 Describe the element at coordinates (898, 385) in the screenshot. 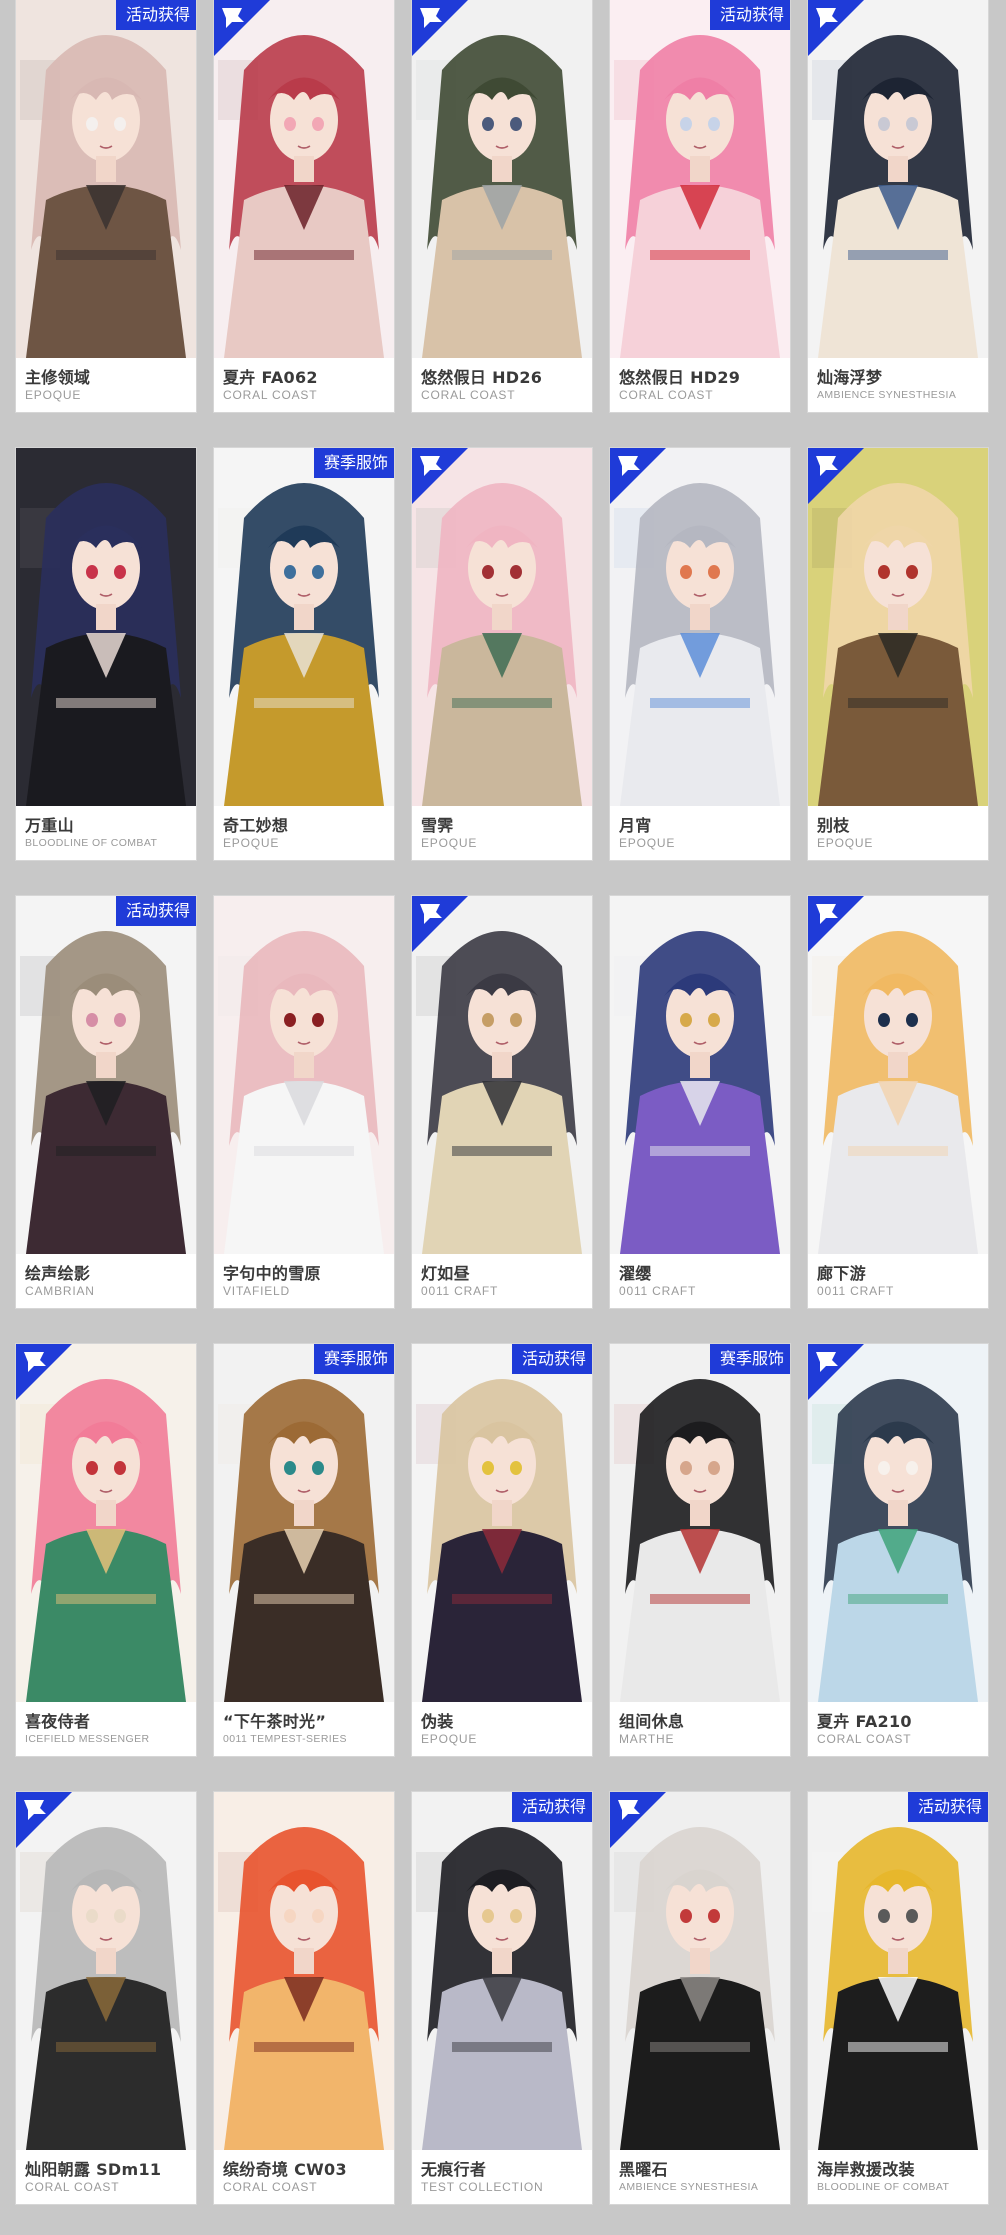

I see `skin-caption: 灿海浮梦 AMBIENCE SYNESTHESIA` at that location.